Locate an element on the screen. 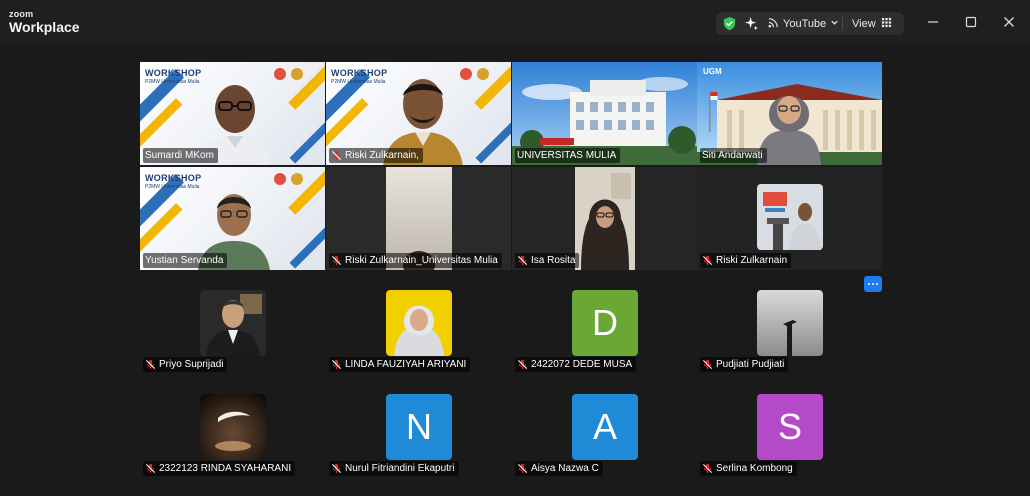 Image resolution: width=1030 pixels, height=496 pixels. participant-name-label: Serlina Kombong is located at coordinates (748, 468).